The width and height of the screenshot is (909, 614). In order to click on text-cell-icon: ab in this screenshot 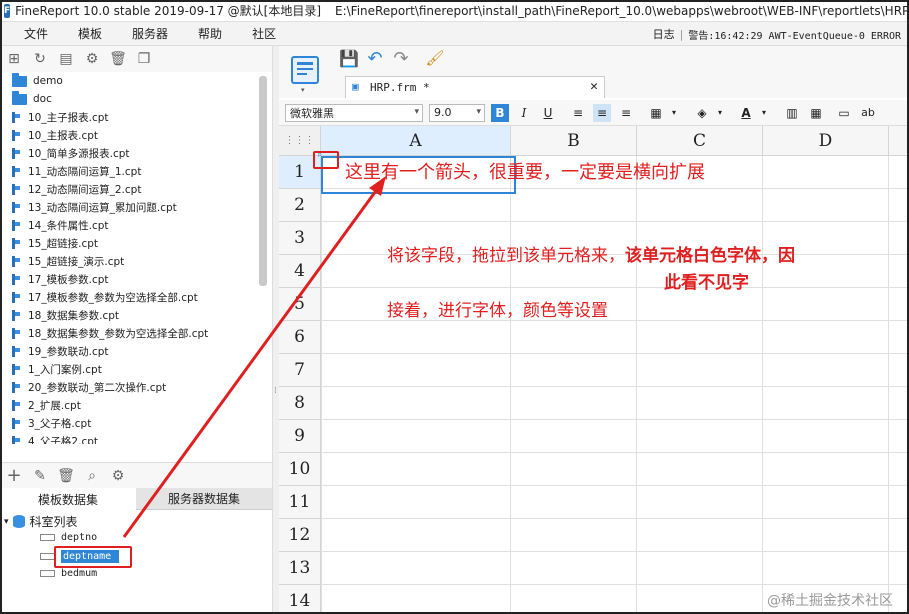, I will do `click(868, 113)`.